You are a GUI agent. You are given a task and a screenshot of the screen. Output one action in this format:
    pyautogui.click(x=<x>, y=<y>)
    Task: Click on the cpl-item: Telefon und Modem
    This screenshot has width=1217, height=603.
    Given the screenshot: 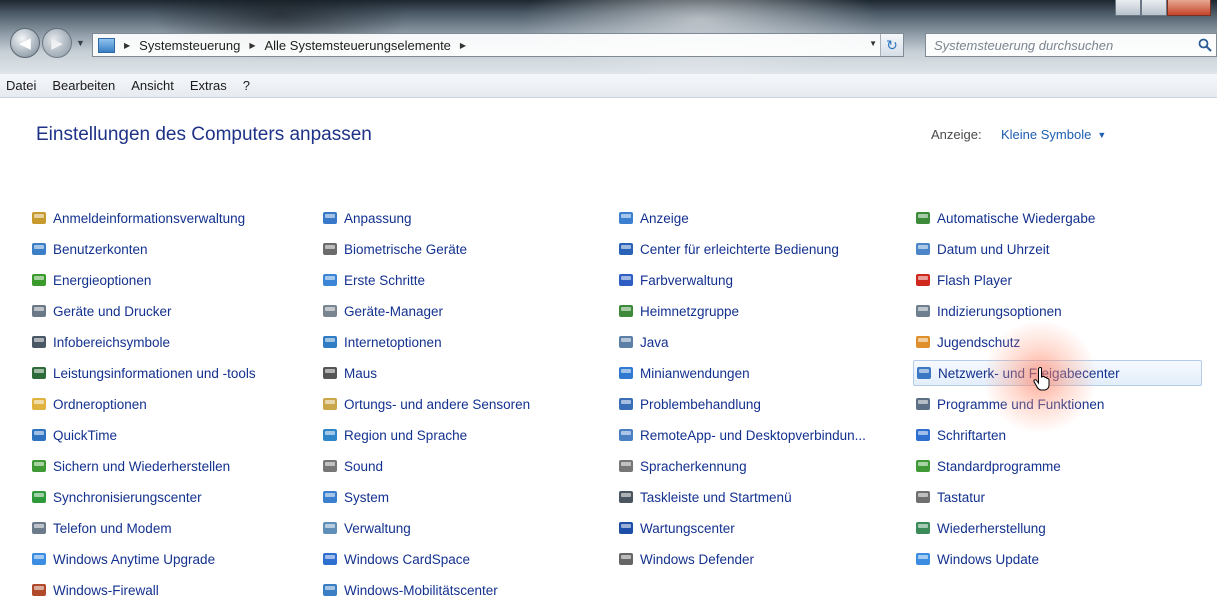 What is the action you would take?
    pyautogui.click(x=164, y=528)
    